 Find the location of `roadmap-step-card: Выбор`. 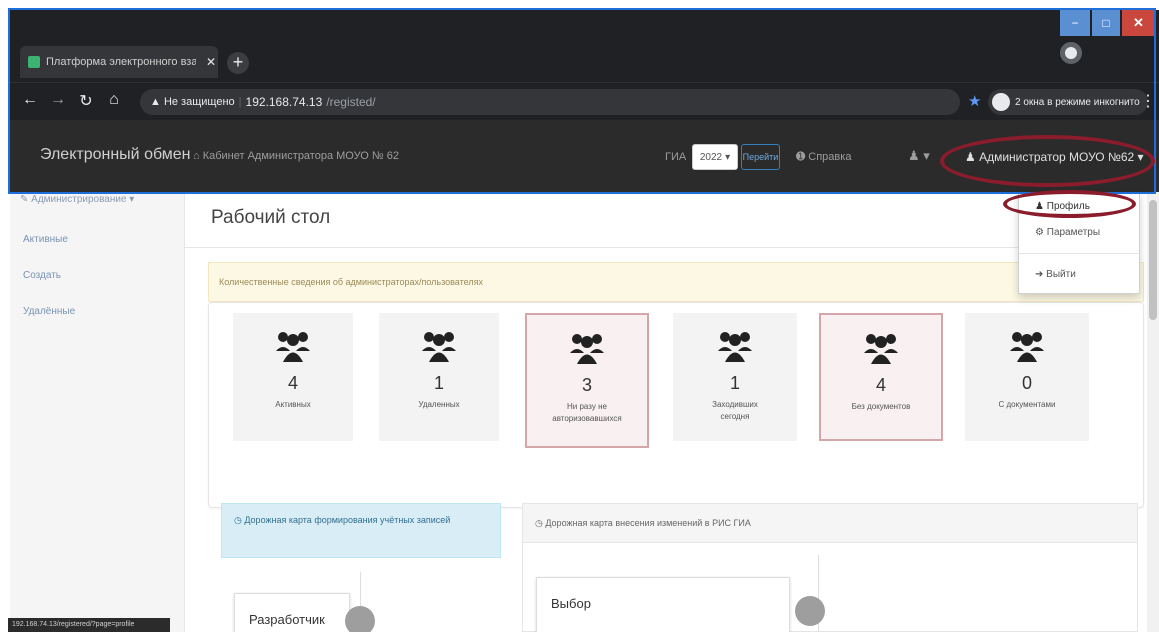

roadmap-step-card: Выбор is located at coordinates (663, 604).